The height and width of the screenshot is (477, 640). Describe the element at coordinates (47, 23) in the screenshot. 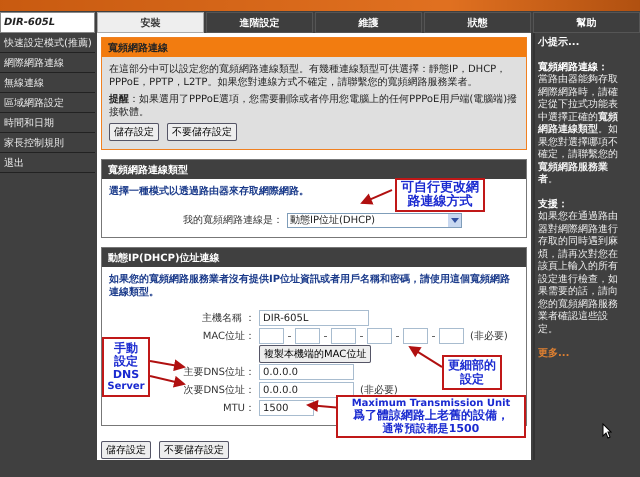

I see `logo: DIR-605L` at that location.